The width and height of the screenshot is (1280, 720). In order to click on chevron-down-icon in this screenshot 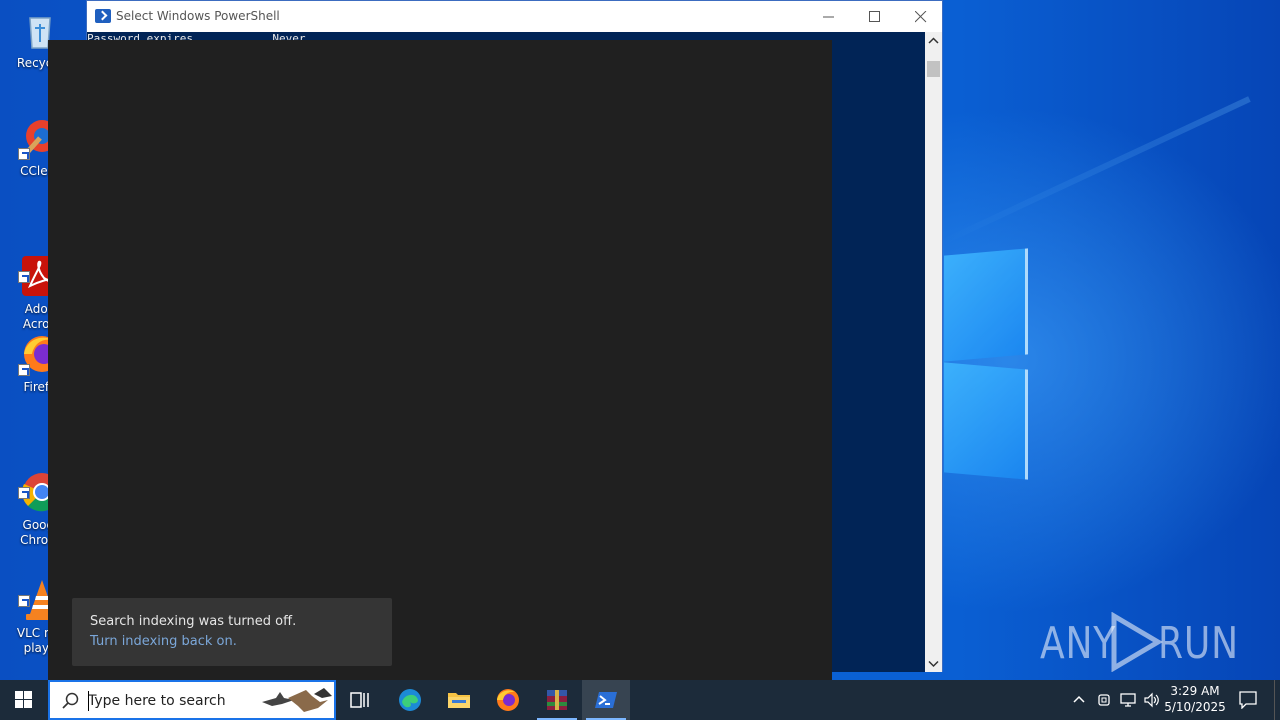, I will do `click(933, 664)`.